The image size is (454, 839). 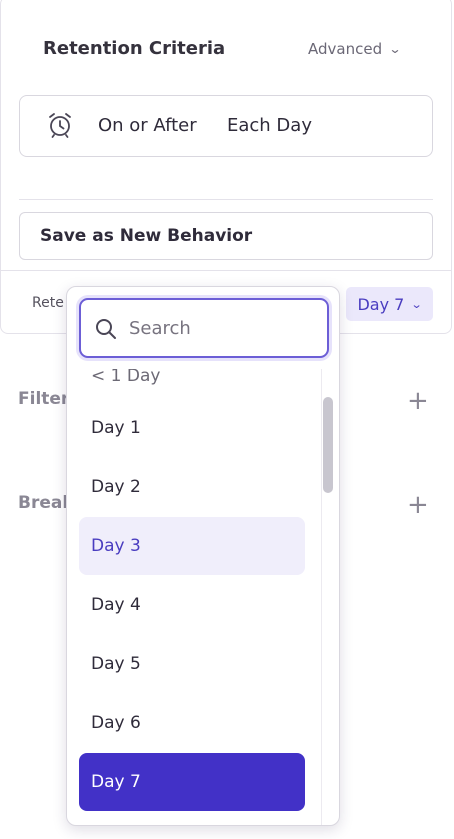 I want to click on search-icon, so click(x=106, y=329).